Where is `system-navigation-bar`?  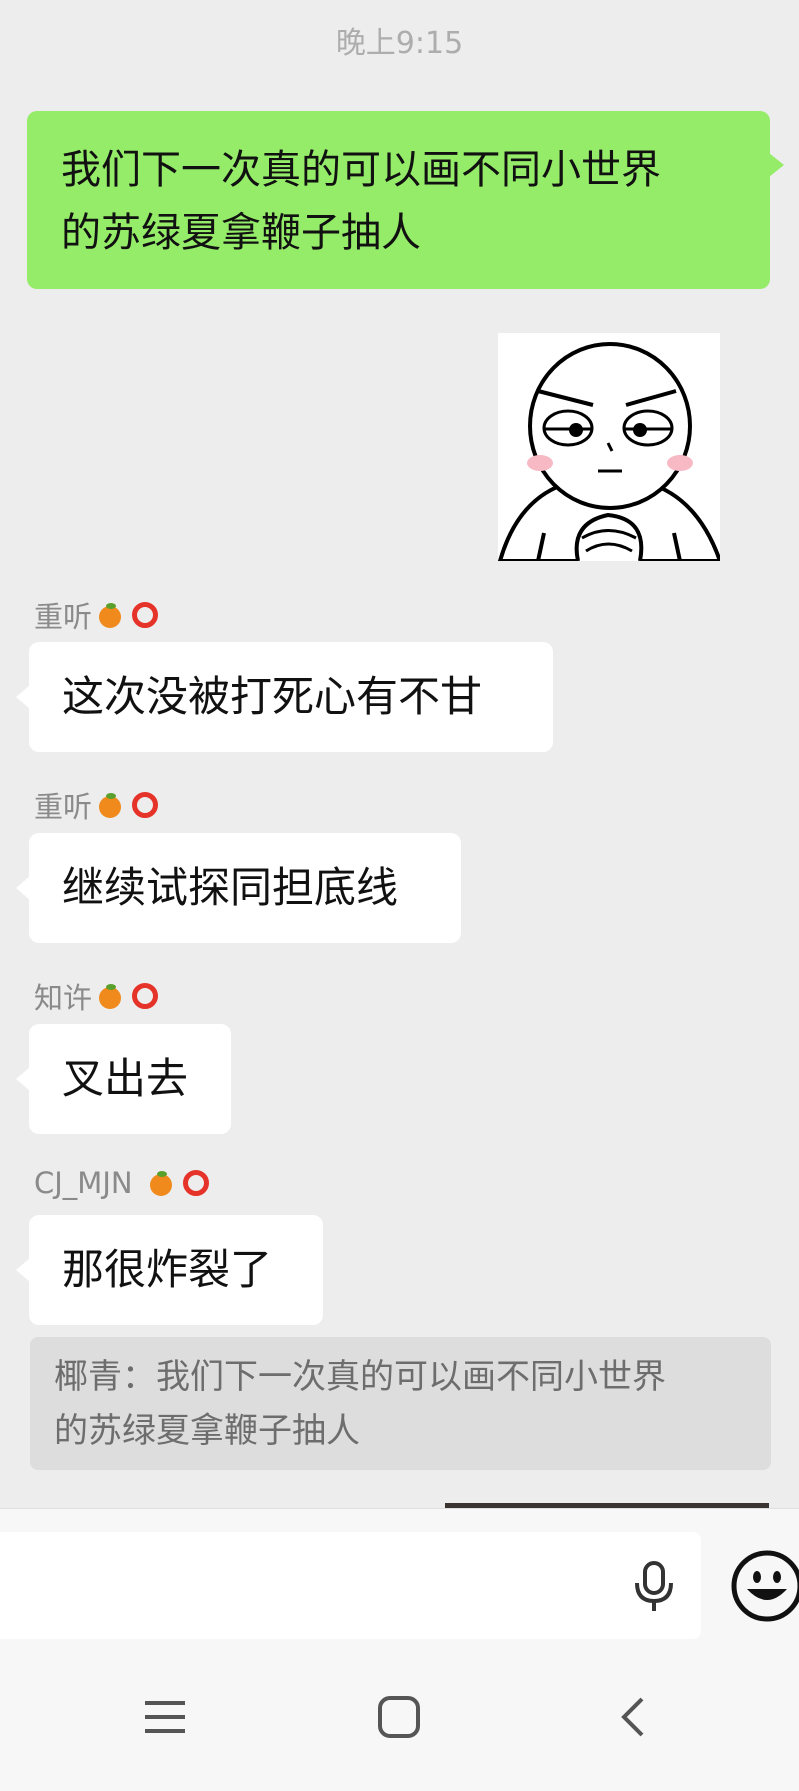
system-navigation-bar is located at coordinates (399, 1715).